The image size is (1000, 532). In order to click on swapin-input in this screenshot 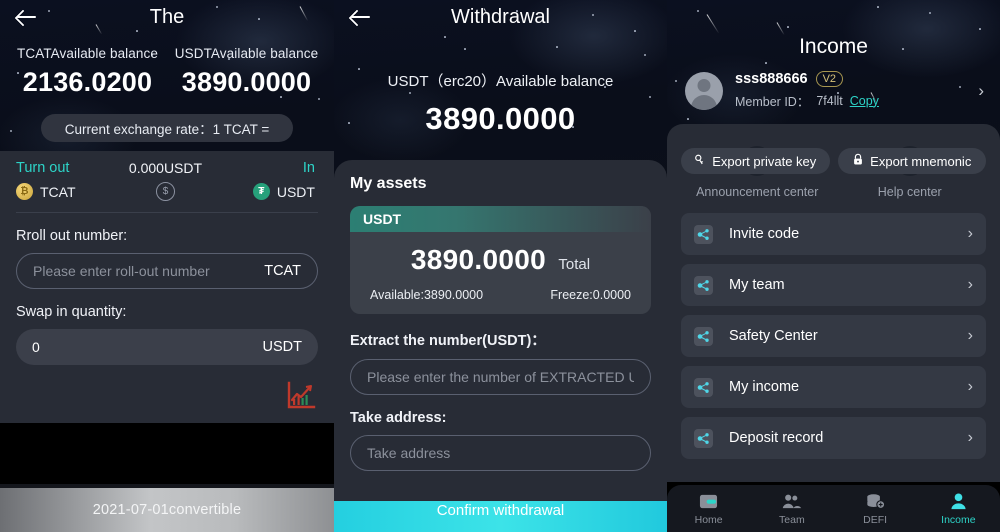, I will do `click(143, 347)`.